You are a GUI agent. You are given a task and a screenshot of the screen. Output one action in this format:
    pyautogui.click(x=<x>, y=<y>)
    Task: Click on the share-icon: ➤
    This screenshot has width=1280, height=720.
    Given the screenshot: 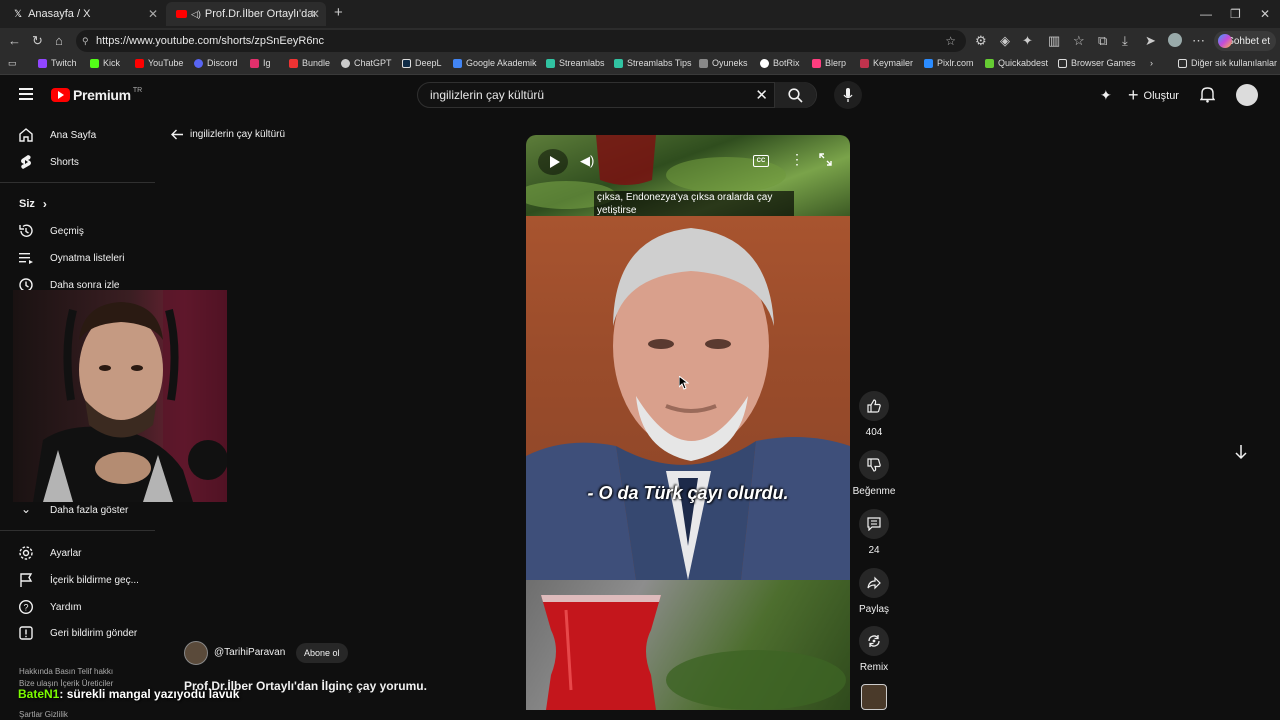 What is the action you would take?
    pyautogui.click(x=1150, y=41)
    